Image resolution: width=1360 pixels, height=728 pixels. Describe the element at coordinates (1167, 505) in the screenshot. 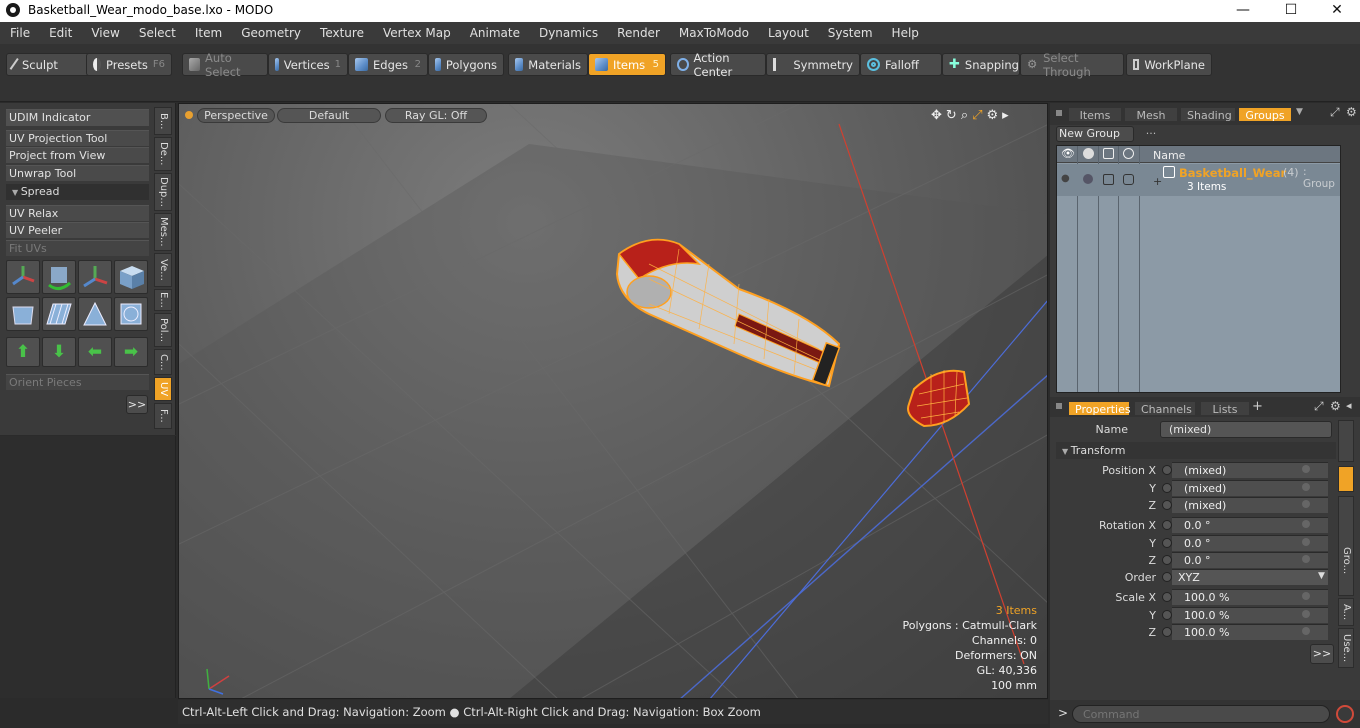

I see `position-z-radio` at that location.